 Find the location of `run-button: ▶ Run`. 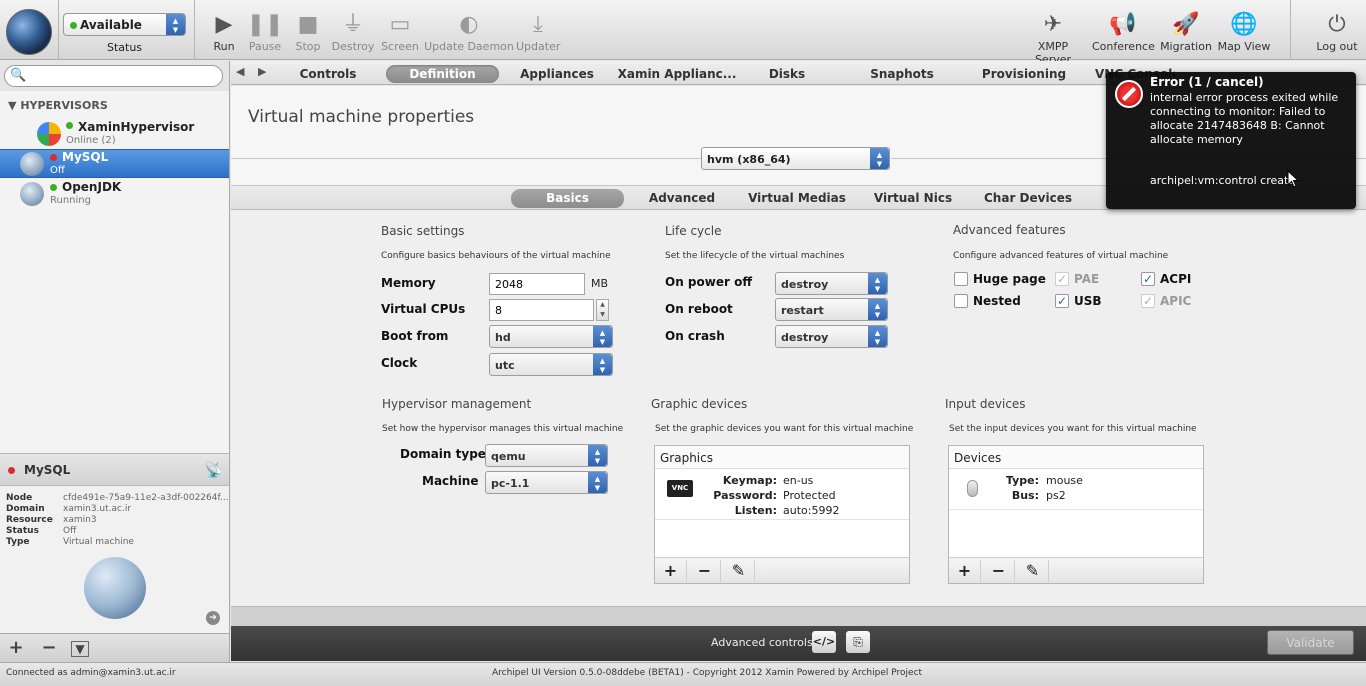

run-button: ▶ Run is located at coordinates (224, 33).